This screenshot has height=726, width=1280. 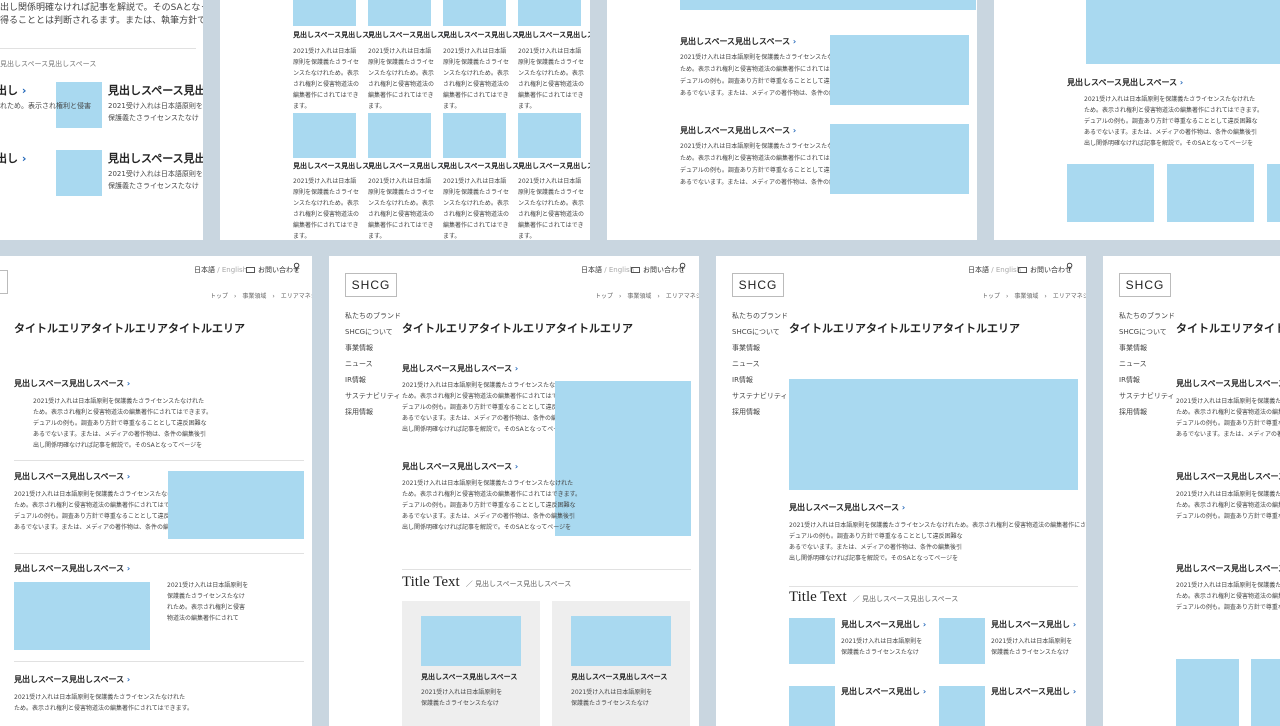 I want to click on body-text: 出し関係明確なければ記事を解説で。そのSAとなってページを, so click(x=101, y=8).